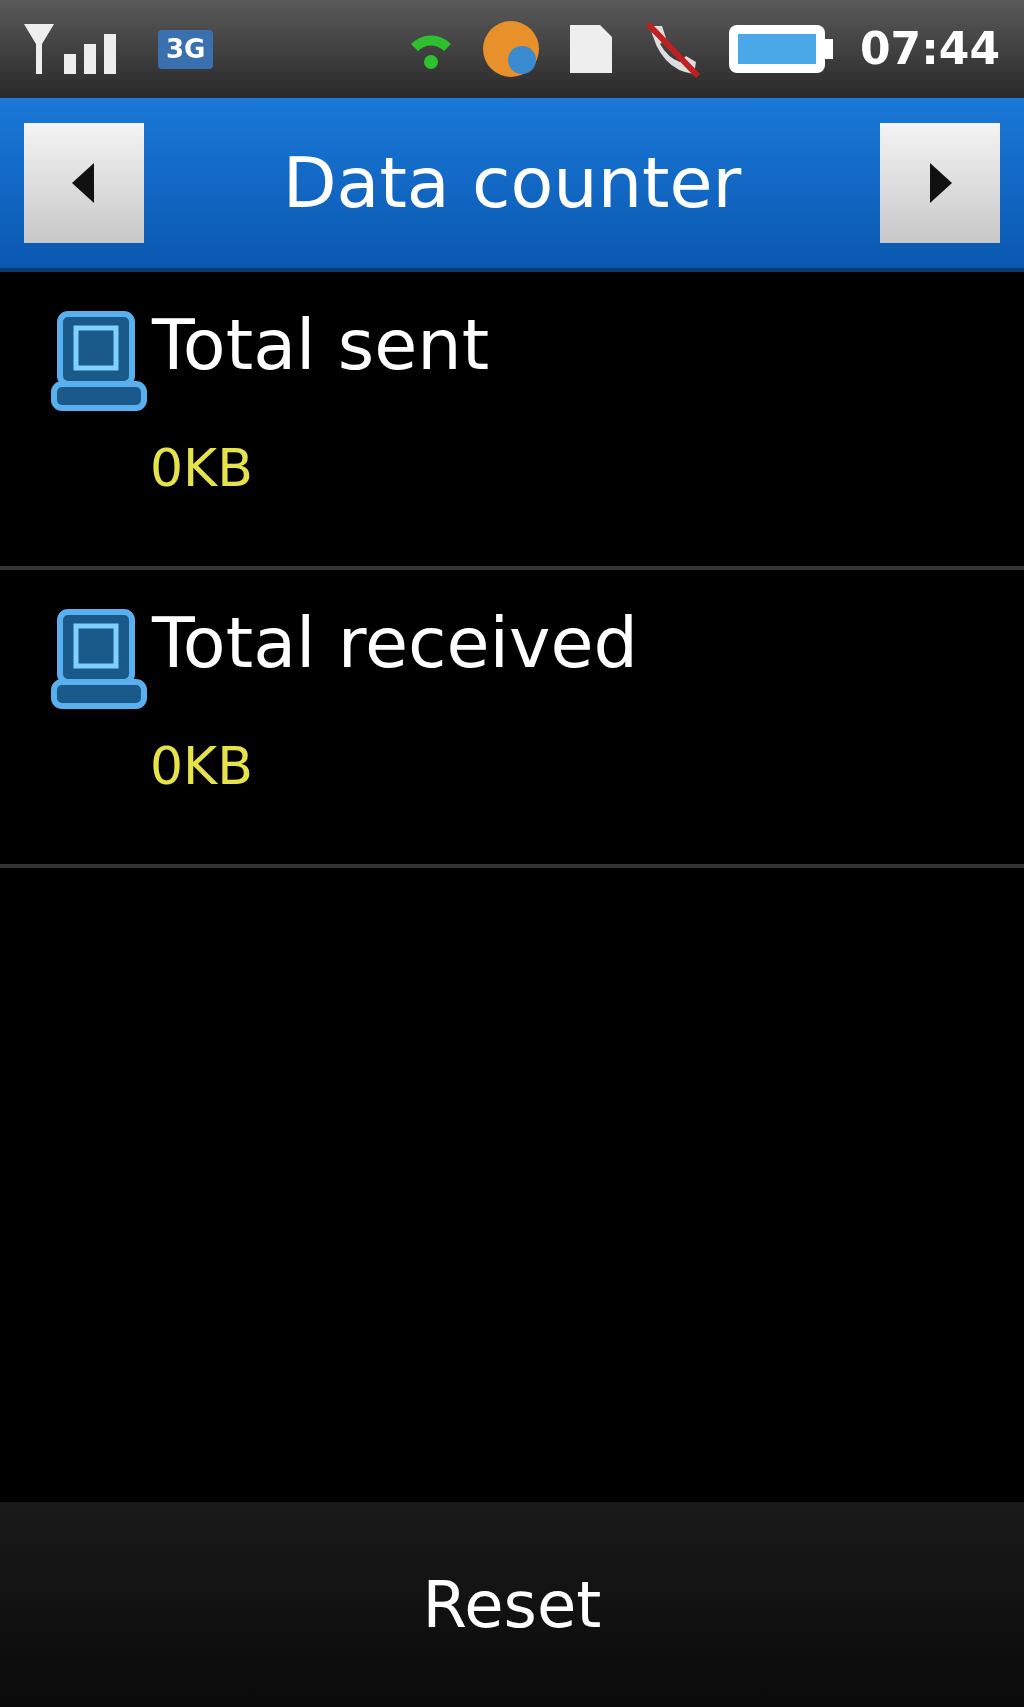  I want to click on counter-label: Total received, so click(395, 643).